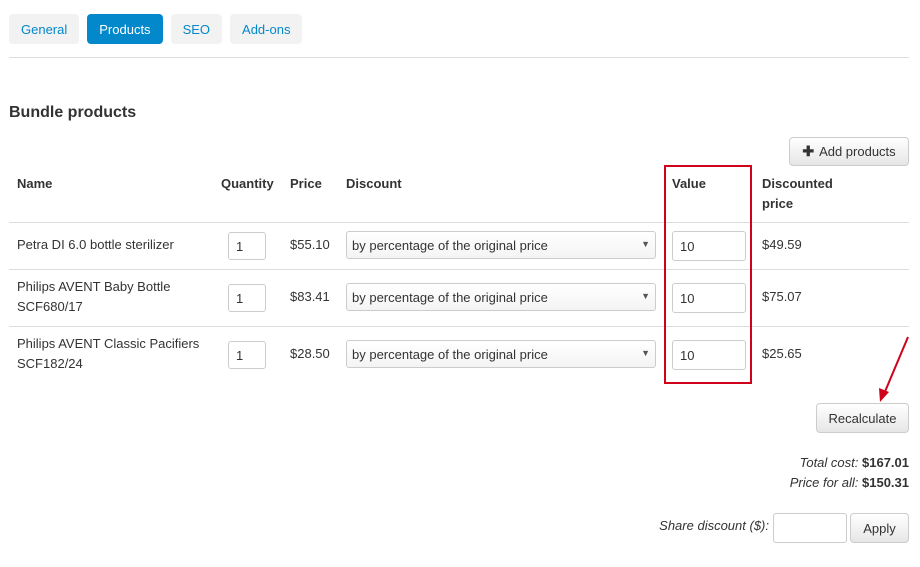 This screenshot has height=567, width=920. What do you see at coordinates (782, 244) in the screenshot?
I see `discounted-price: $49.59` at bounding box center [782, 244].